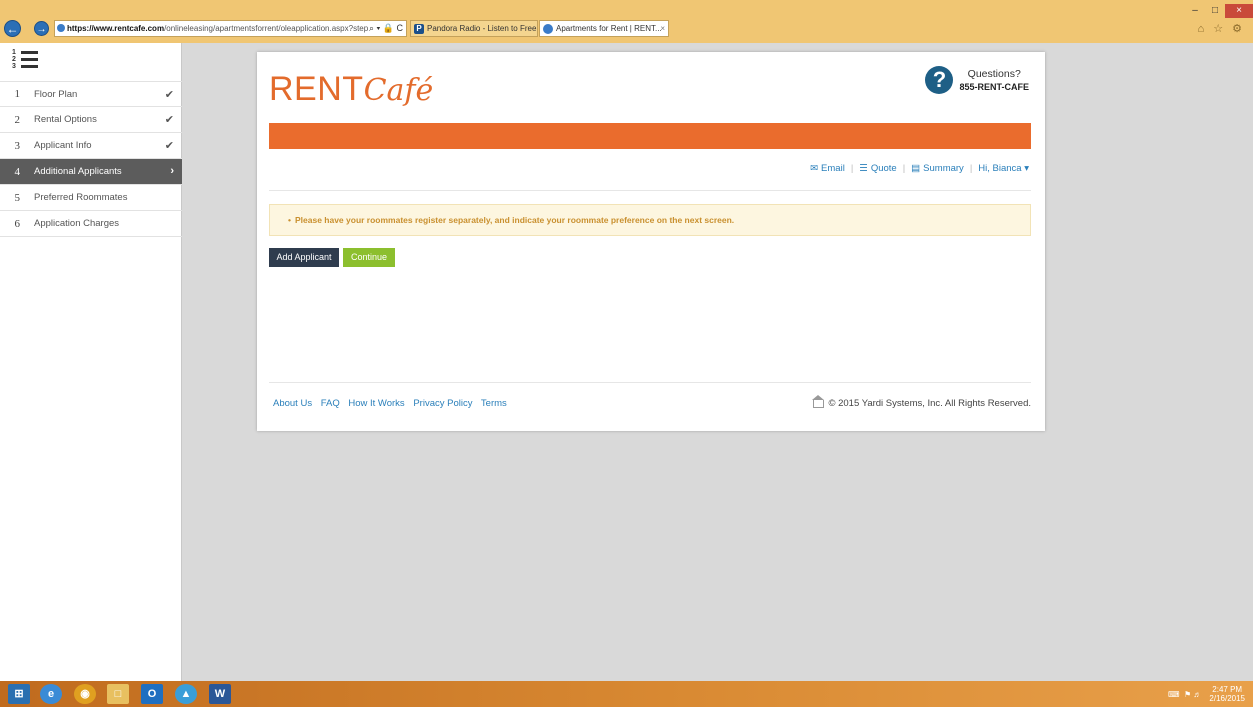  I want to click on step-label: Applicant Info, so click(63, 145).